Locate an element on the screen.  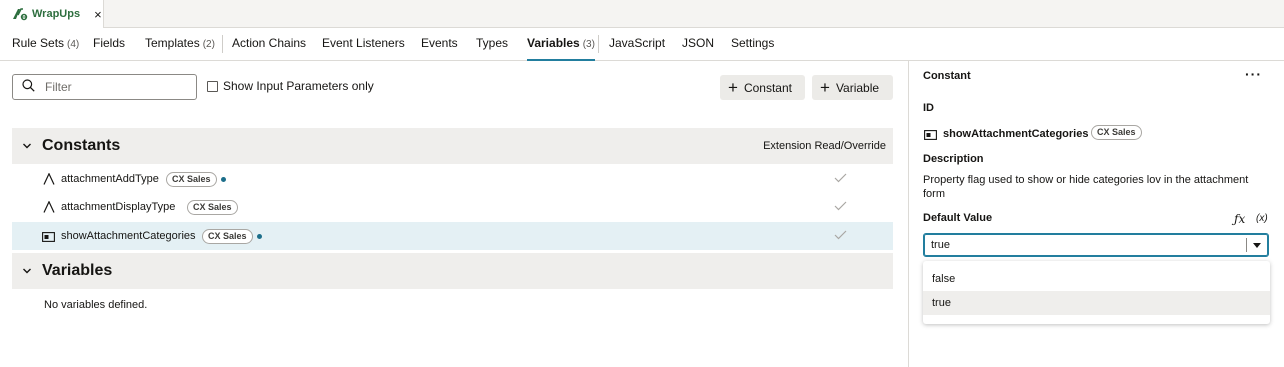
tab-action-chains: Action Chains is located at coordinates (269, 44).